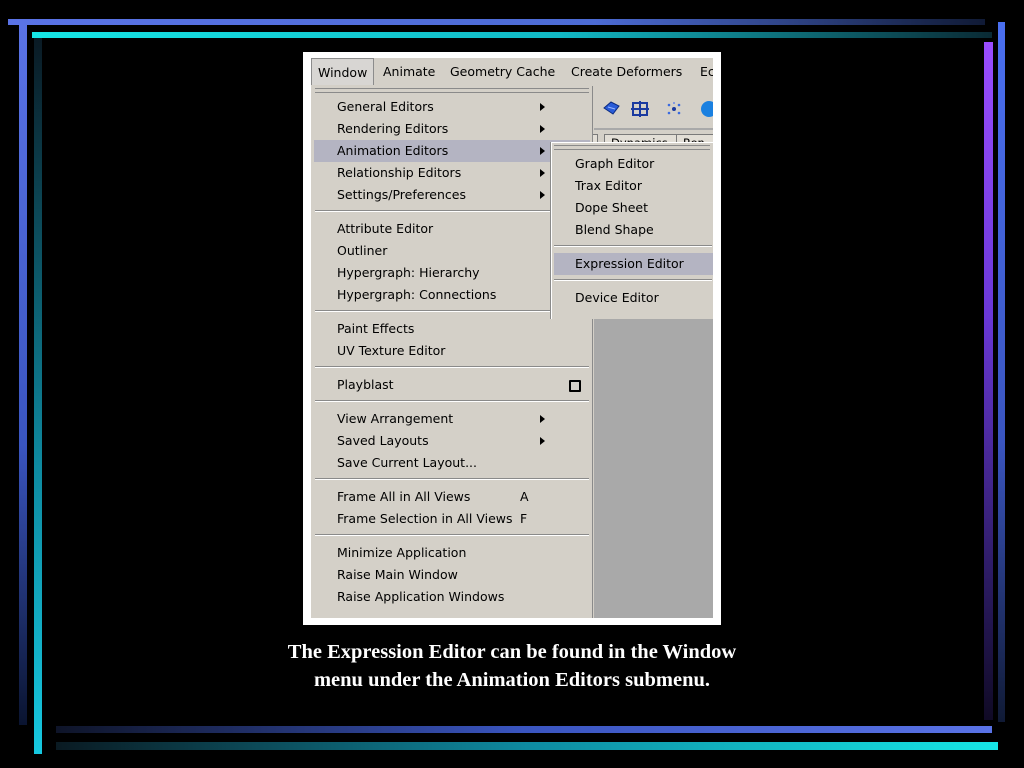 This screenshot has height=768, width=1024. What do you see at coordinates (452, 441) in the screenshot?
I see `menu-item-saved-layouts: Saved Layouts` at bounding box center [452, 441].